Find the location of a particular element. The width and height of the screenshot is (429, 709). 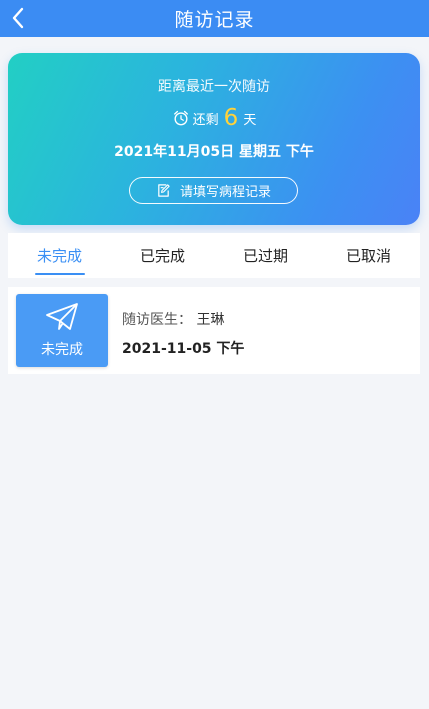

doctor-label: 随访医生： is located at coordinates (157, 320).